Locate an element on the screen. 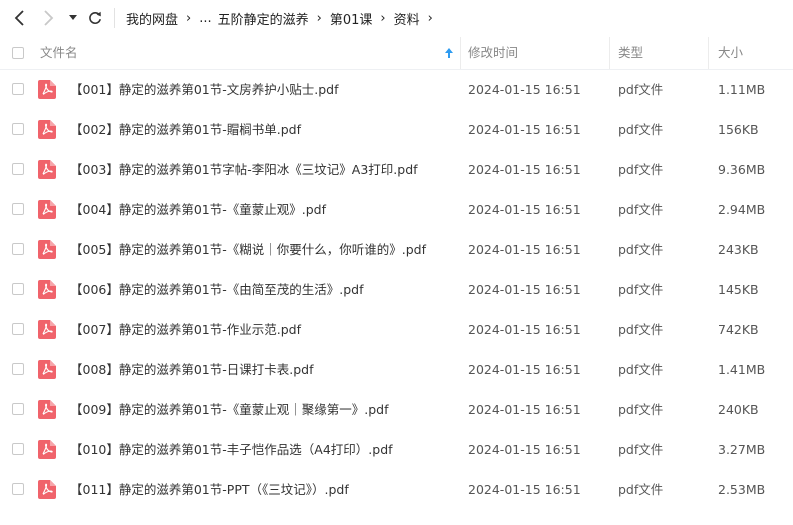  file-size: 156KB is located at coordinates (738, 129).